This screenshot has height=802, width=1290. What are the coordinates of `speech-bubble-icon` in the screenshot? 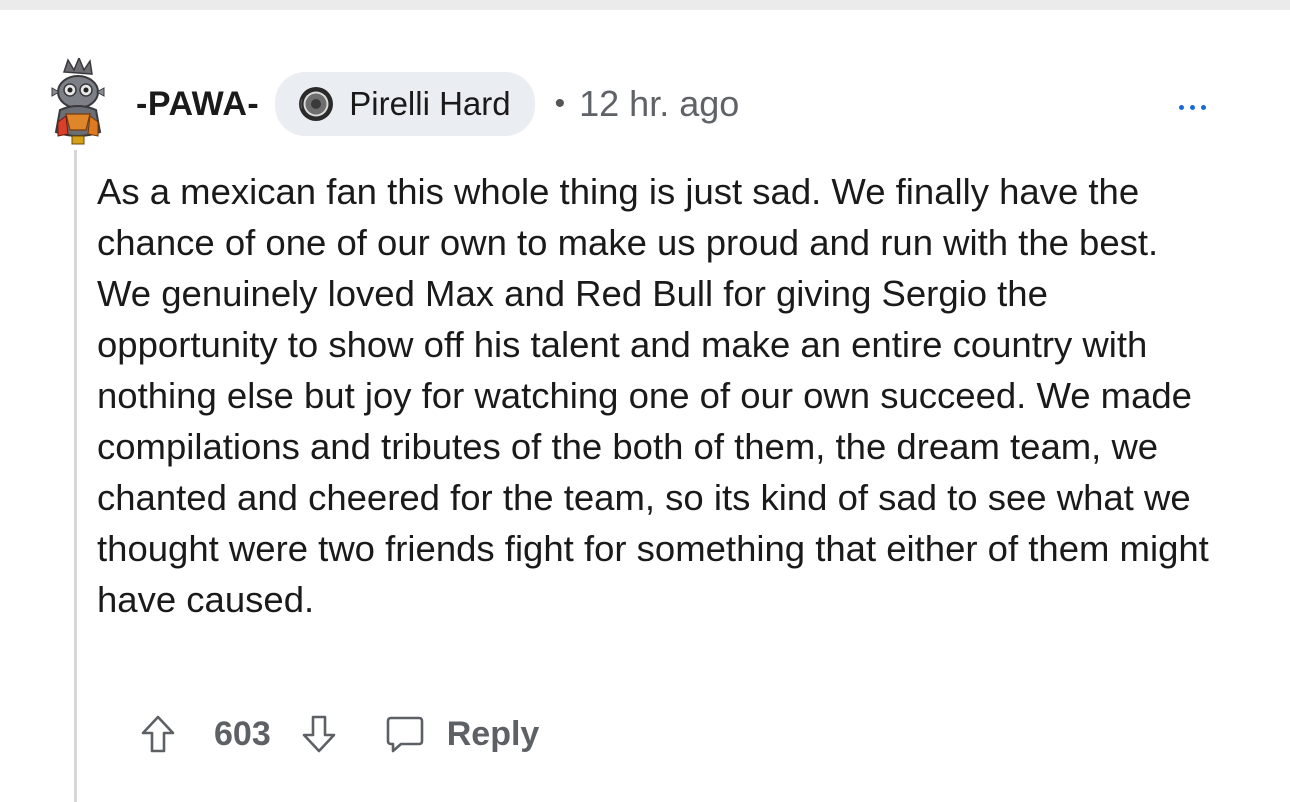 It's located at (405, 734).